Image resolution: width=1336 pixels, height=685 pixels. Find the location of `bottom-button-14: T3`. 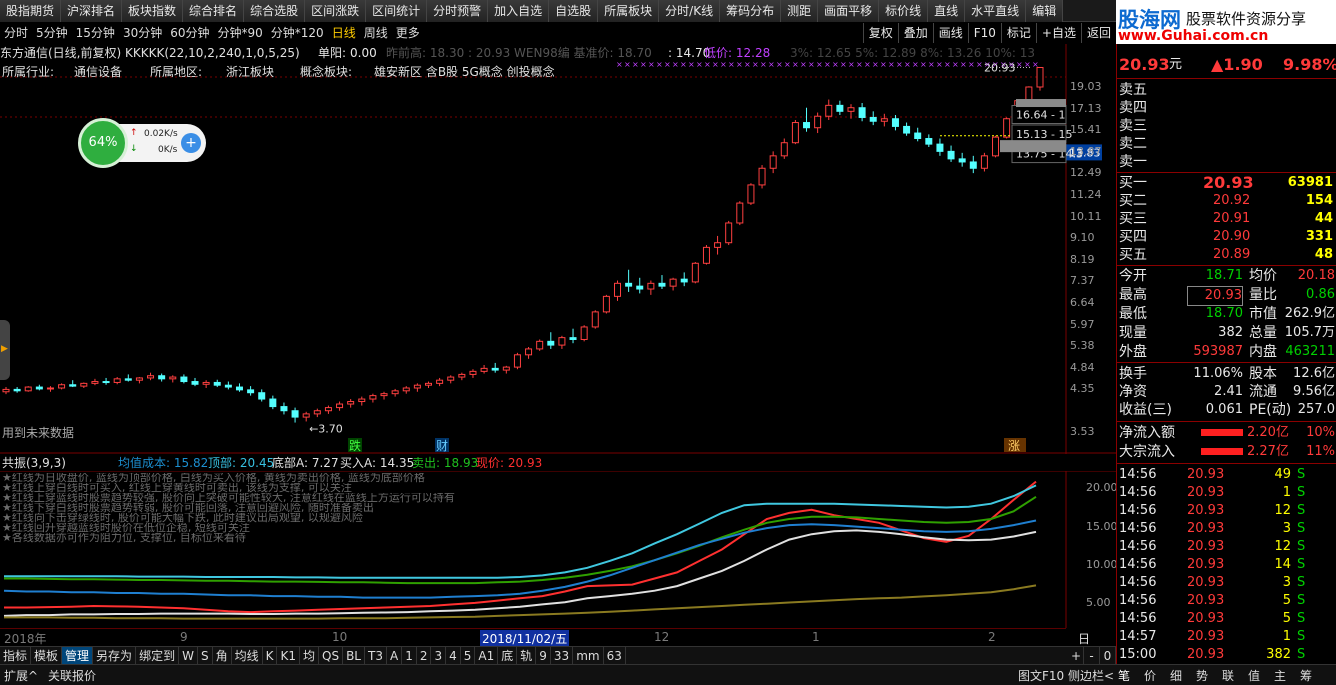

bottom-button-14: T3 is located at coordinates (376, 656).